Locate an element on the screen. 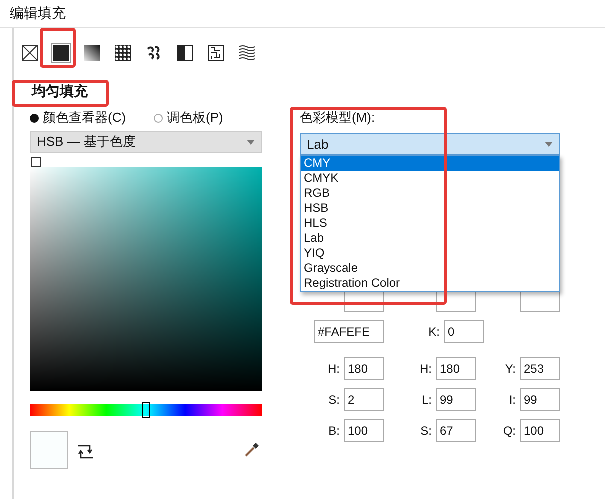  gradient-icon is located at coordinates (92, 53).